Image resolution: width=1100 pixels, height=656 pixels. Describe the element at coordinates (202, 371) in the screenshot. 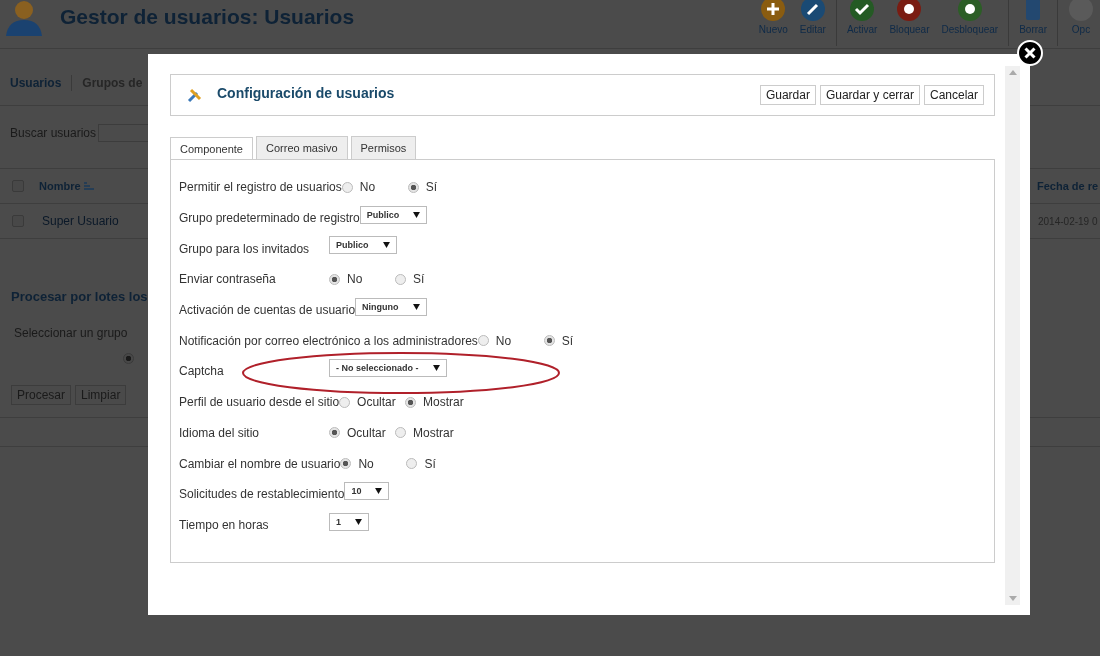

I see `field-label: Captcha` at that location.